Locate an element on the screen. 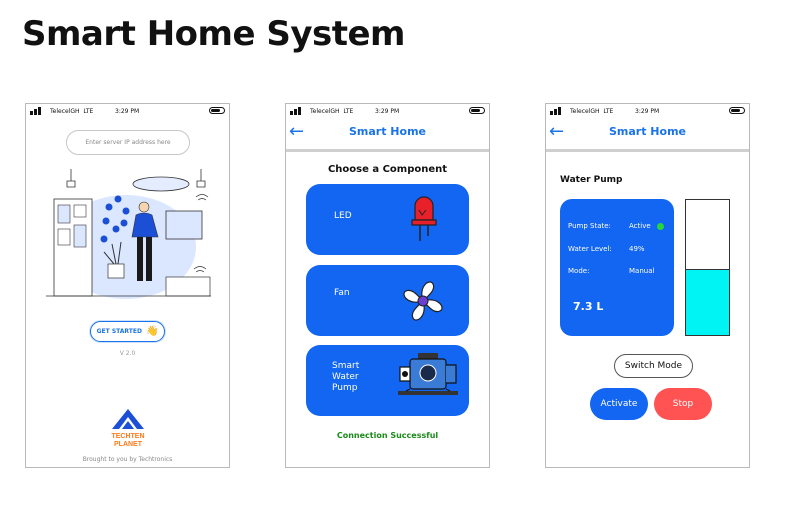 The image size is (792, 510). component-label: Smart Water Pump is located at coordinates (346, 377).